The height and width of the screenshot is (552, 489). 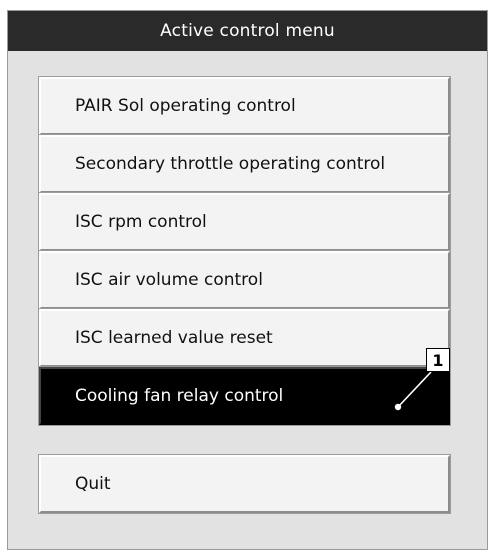 I want to click on menu-item-label: ISC learned value reset, so click(x=174, y=338).